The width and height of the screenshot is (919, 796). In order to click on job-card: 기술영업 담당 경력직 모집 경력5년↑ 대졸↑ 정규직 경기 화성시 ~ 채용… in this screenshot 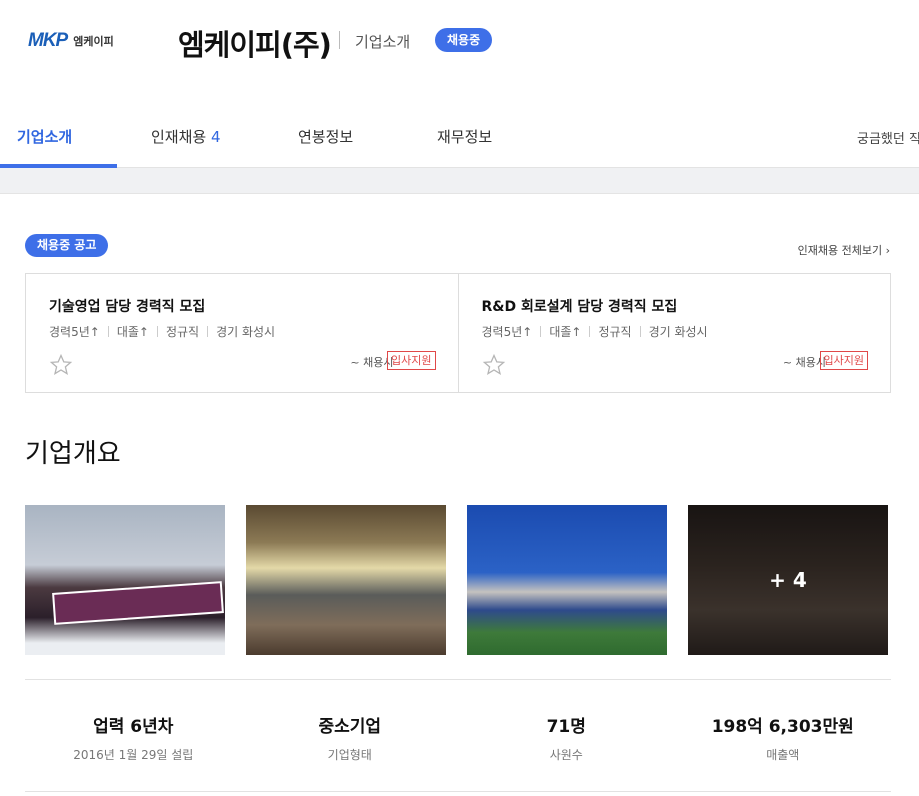, I will do `click(242, 333)`.